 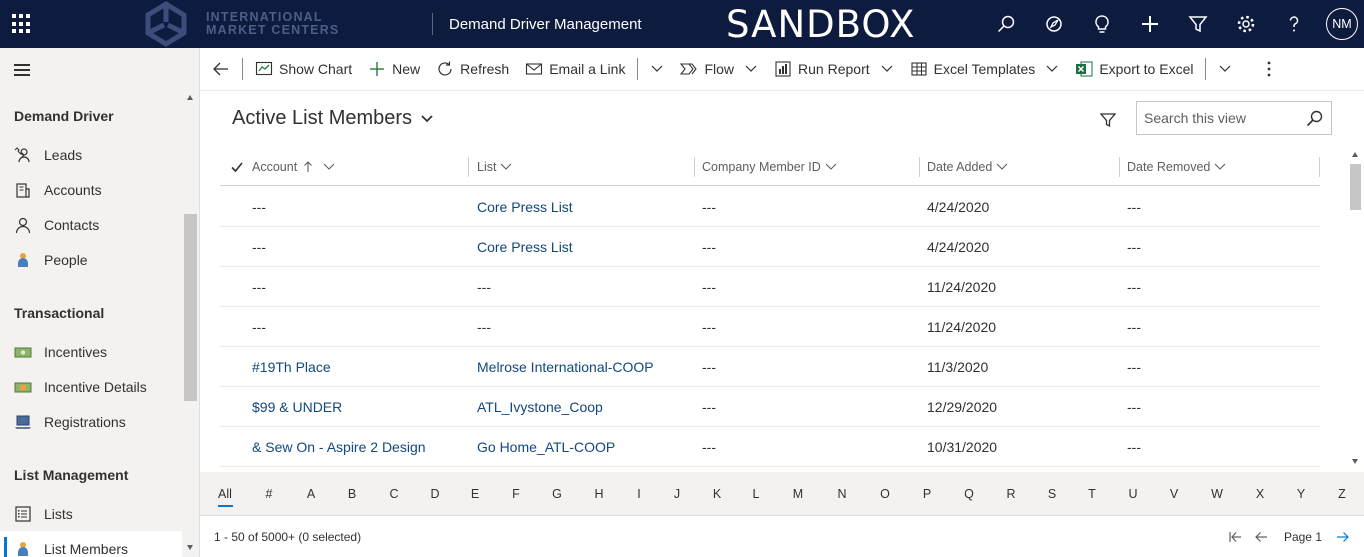 What do you see at coordinates (717, 494) in the screenshot?
I see `jump-k: K` at bounding box center [717, 494].